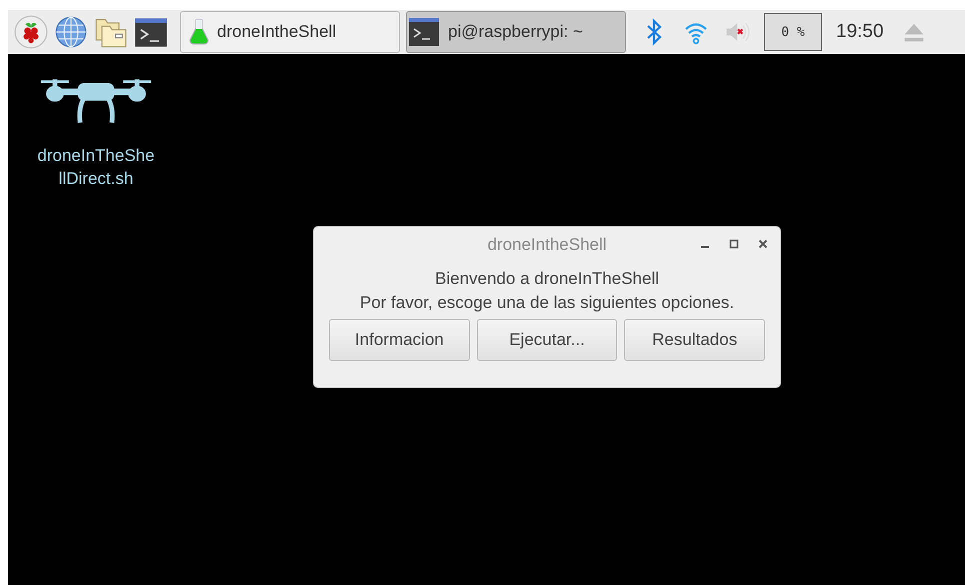 This screenshot has width=965, height=585. I want to click on taskbar-window-button: droneIntheShell, so click(290, 32).